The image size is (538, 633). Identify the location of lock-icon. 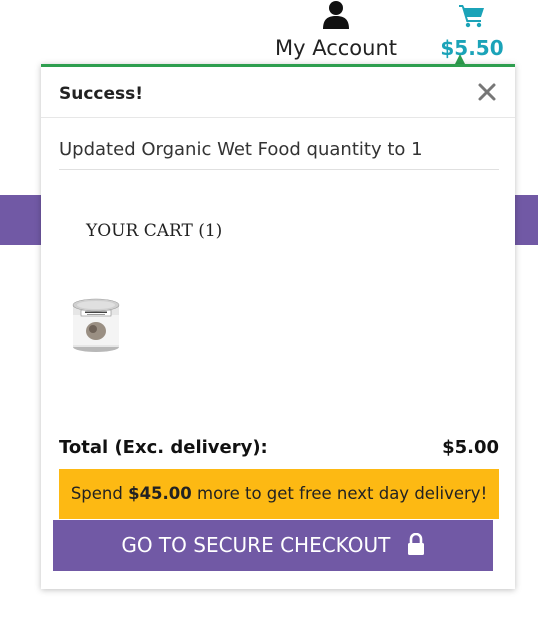
(415, 544).